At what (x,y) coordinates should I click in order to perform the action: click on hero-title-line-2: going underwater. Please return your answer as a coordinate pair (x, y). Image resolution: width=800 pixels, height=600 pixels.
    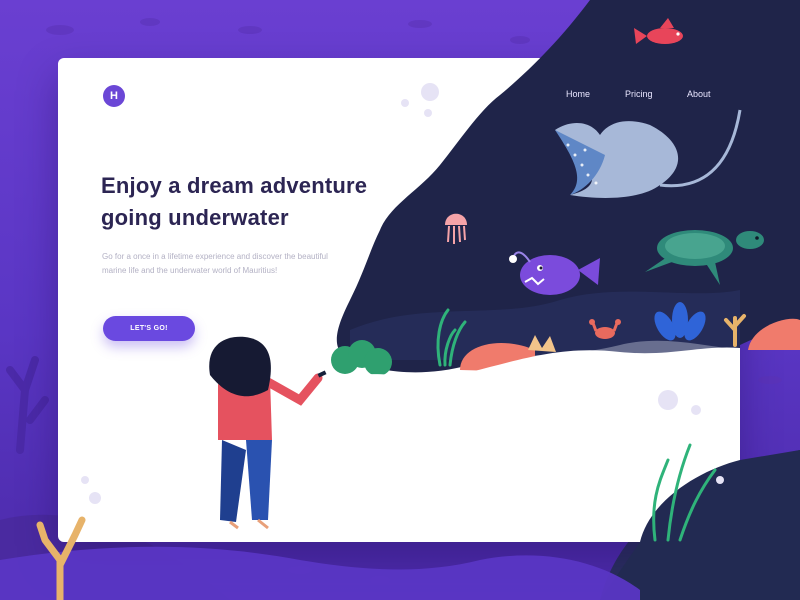
    Looking at the image, I should click on (195, 217).